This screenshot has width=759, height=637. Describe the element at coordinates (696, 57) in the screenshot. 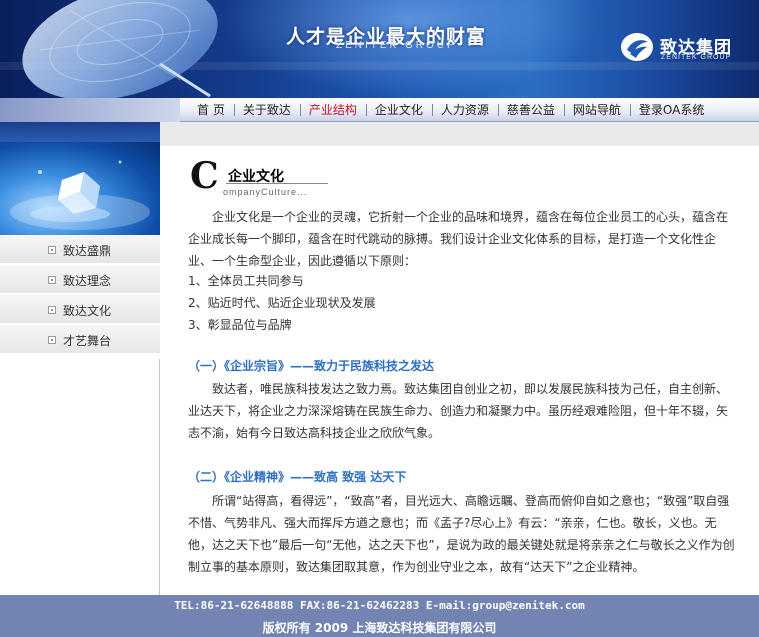

I see `logo-text-en: ZENITEK GROUP` at that location.